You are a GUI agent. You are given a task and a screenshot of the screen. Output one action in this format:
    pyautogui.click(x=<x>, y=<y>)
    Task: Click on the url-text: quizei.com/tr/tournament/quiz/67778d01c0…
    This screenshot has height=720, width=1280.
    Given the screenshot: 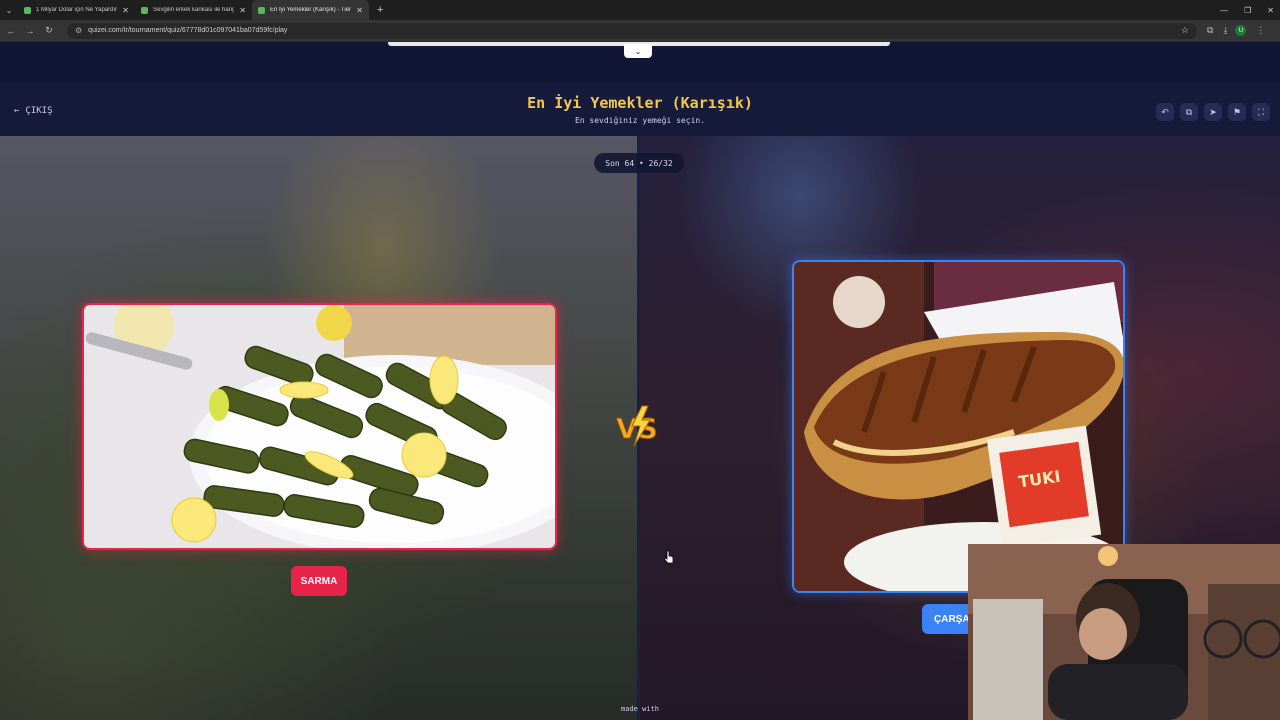 What is the action you would take?
    pyautogui.click(x=188, y=30)
    